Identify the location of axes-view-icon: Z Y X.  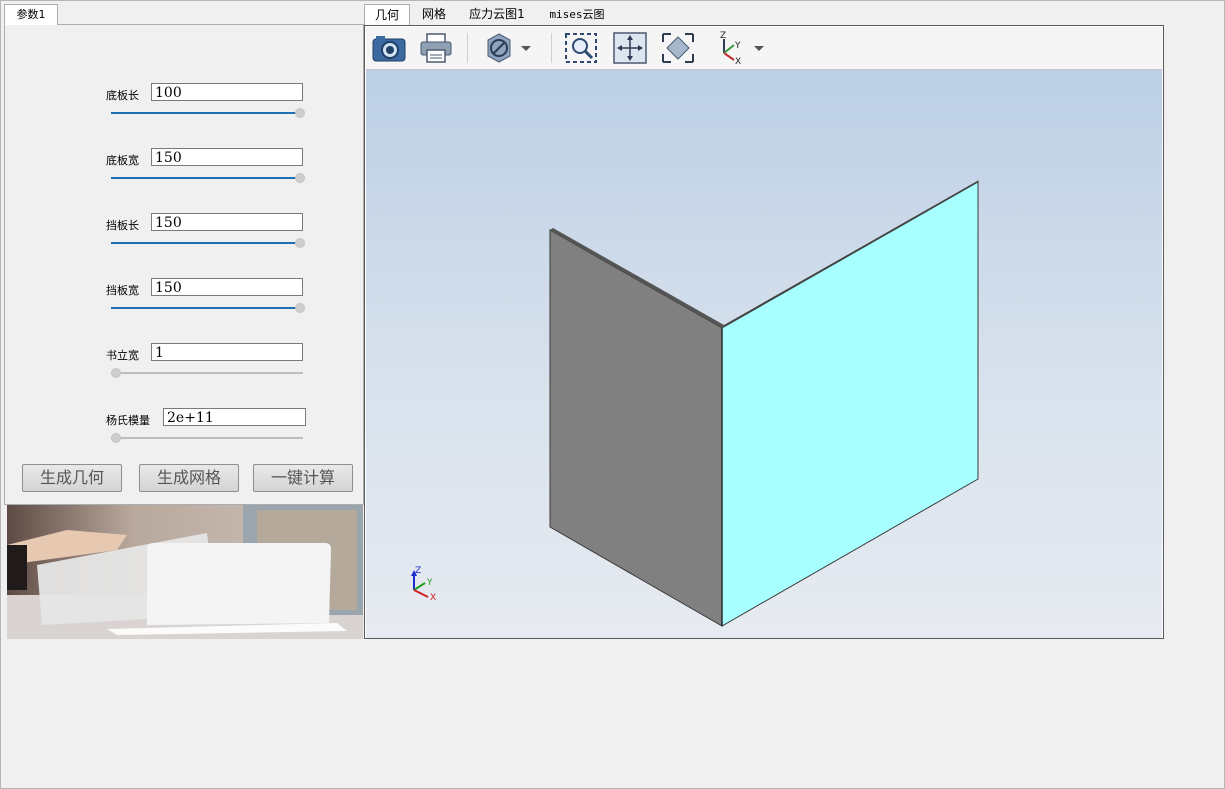
(738, 49).